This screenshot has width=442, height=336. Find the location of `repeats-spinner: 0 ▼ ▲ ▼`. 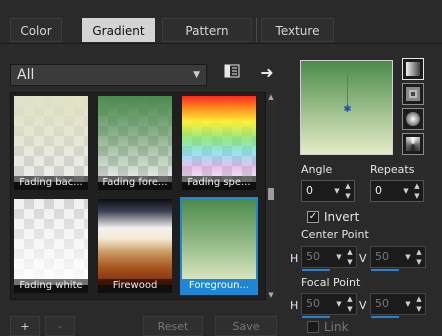

repeats-spinner: 0 ▼ ▲ ▼ is located at coordinates (397, 191).